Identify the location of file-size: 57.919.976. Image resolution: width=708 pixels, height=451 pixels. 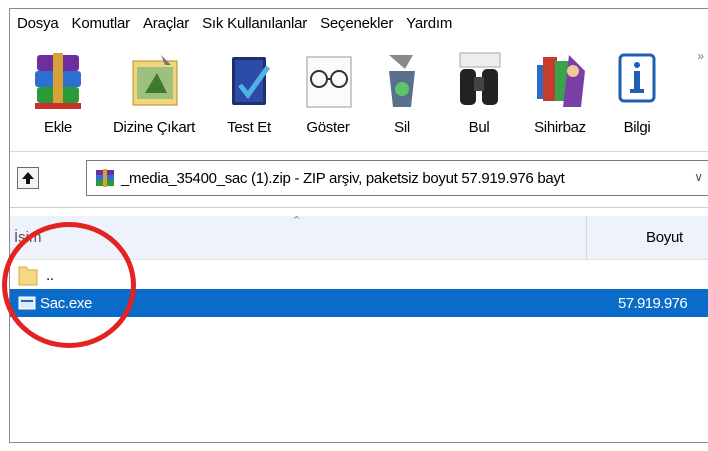
(653, 303).